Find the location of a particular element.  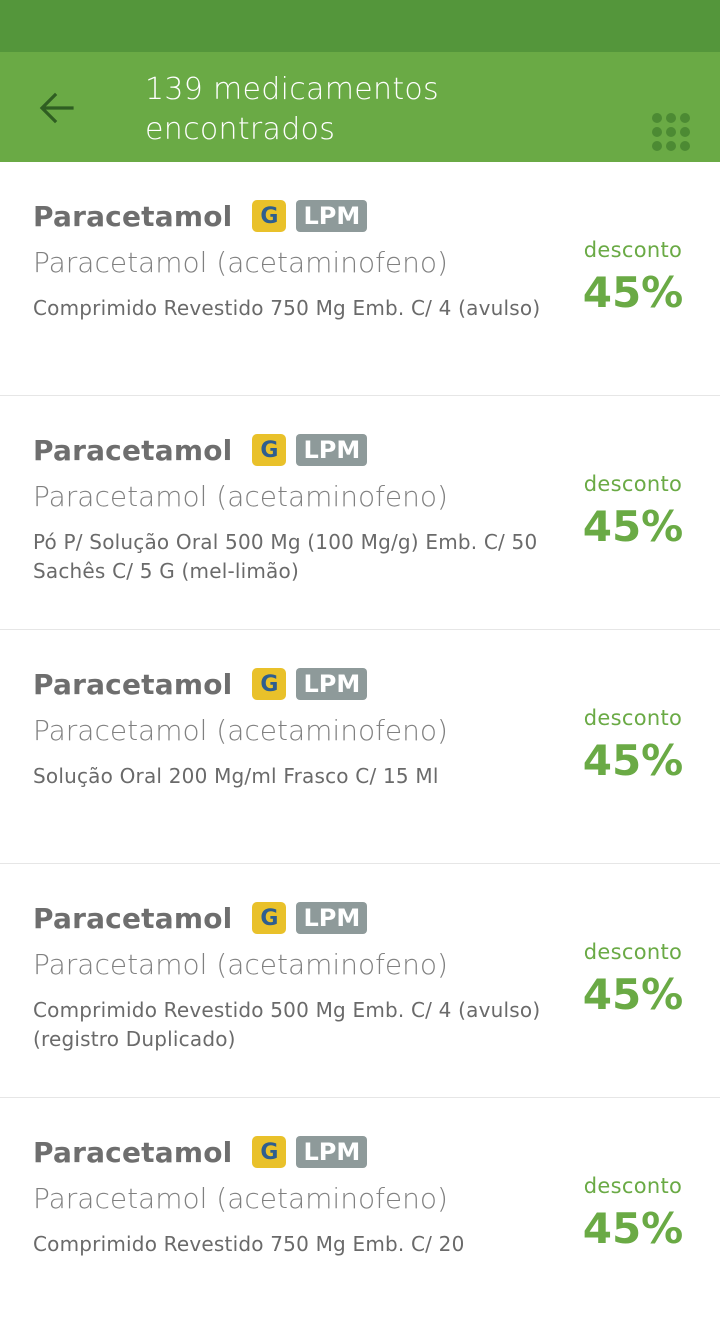

back-button is located at coordinates (56, 108).